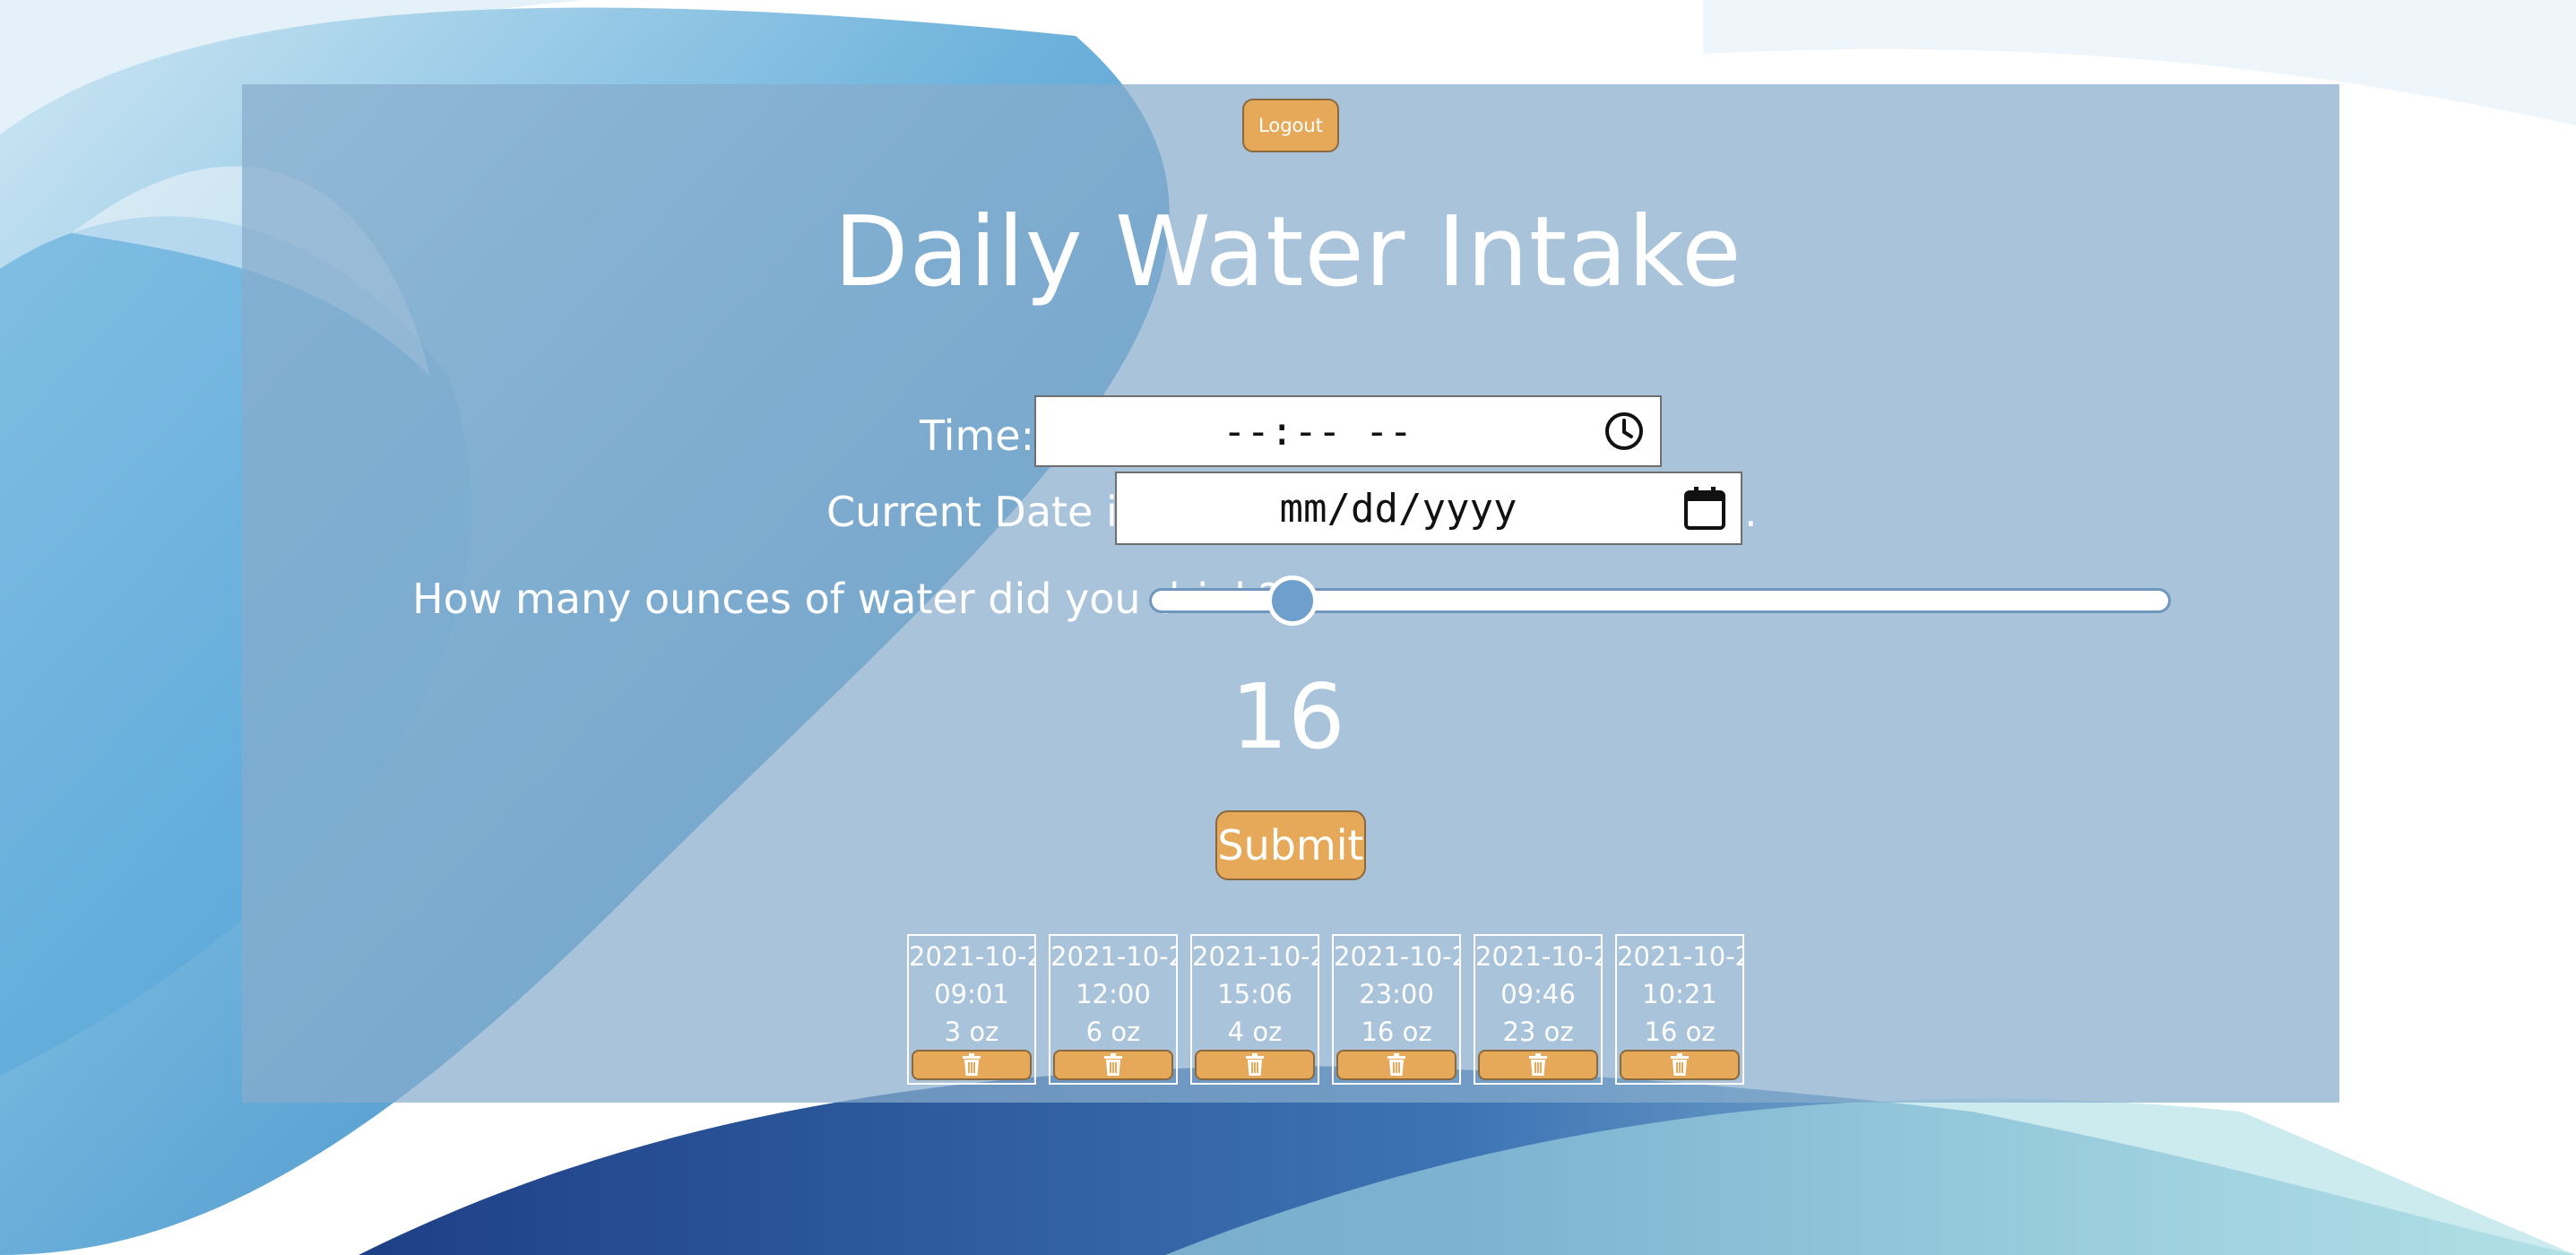 The width and height of the screenshot is (2576, 1255). What do you see at coordinates (1538, 1009) in the screenshot?
I see `entry-card: 2021-10-24 09:46 23 oz` at bounding box center [1538, 1009].